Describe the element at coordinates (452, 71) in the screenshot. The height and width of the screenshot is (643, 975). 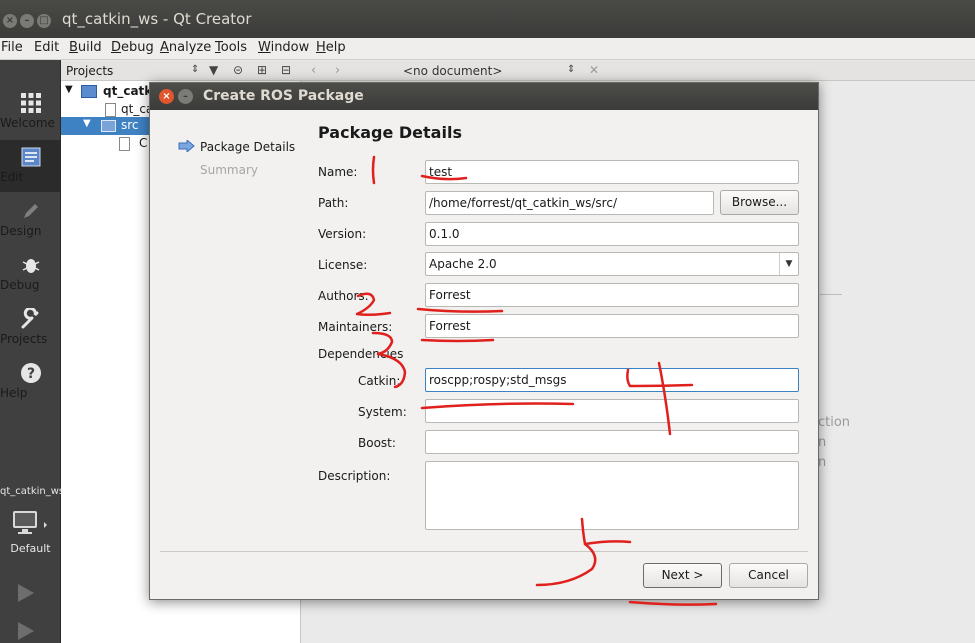
I see `document-selector: <no document>` at that location.